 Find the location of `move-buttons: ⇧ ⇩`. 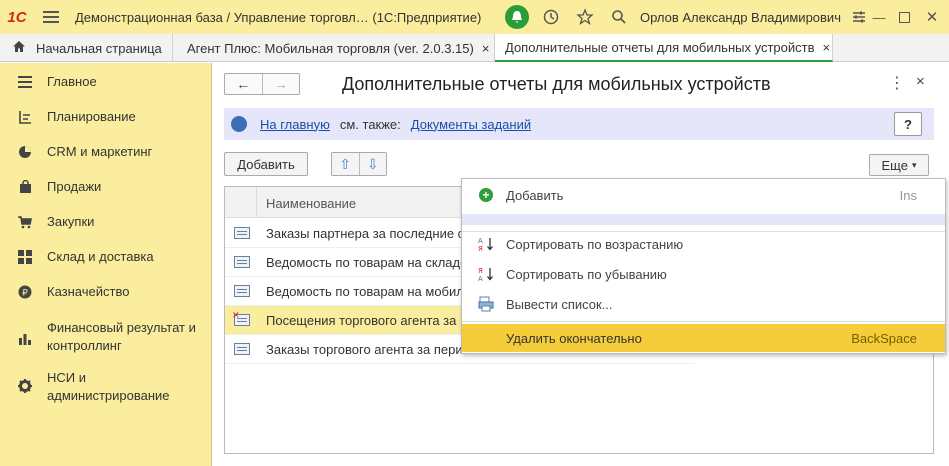

move-buttons: ⇧ ⇩ is located at coordinates (359, 164).